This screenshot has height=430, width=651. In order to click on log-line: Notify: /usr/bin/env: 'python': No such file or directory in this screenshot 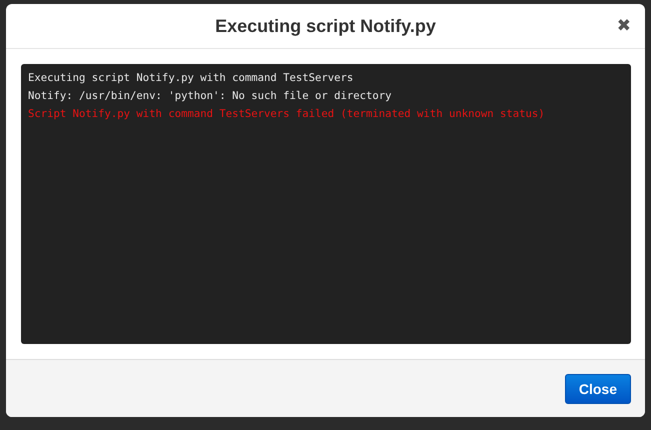, I will do `click(210, 96)`.